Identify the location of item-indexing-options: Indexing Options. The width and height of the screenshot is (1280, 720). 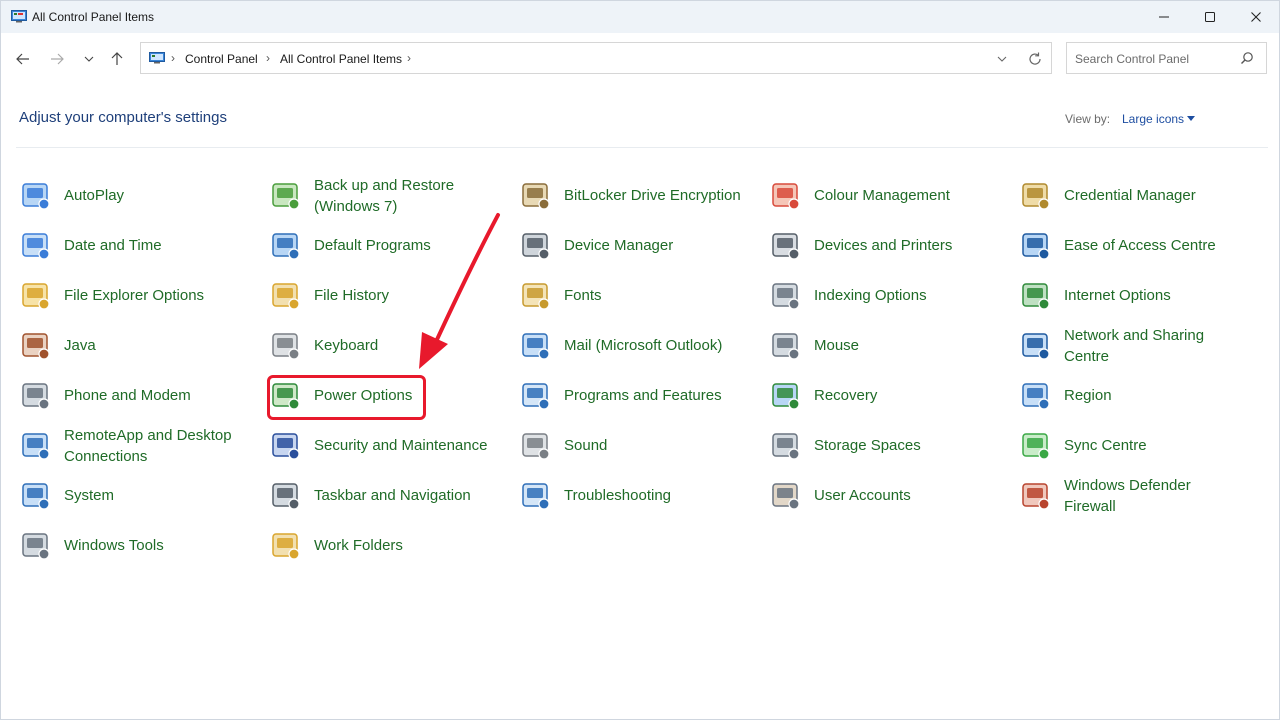
(889, 296).